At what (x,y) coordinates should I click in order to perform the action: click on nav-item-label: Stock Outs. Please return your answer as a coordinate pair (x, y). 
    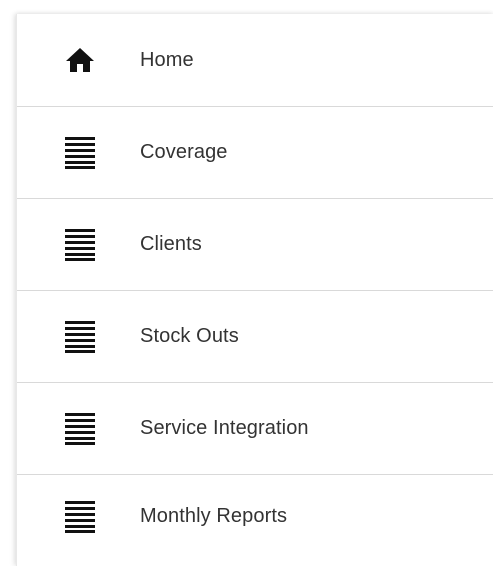
    Looking at the image, I should click on (189, 336).